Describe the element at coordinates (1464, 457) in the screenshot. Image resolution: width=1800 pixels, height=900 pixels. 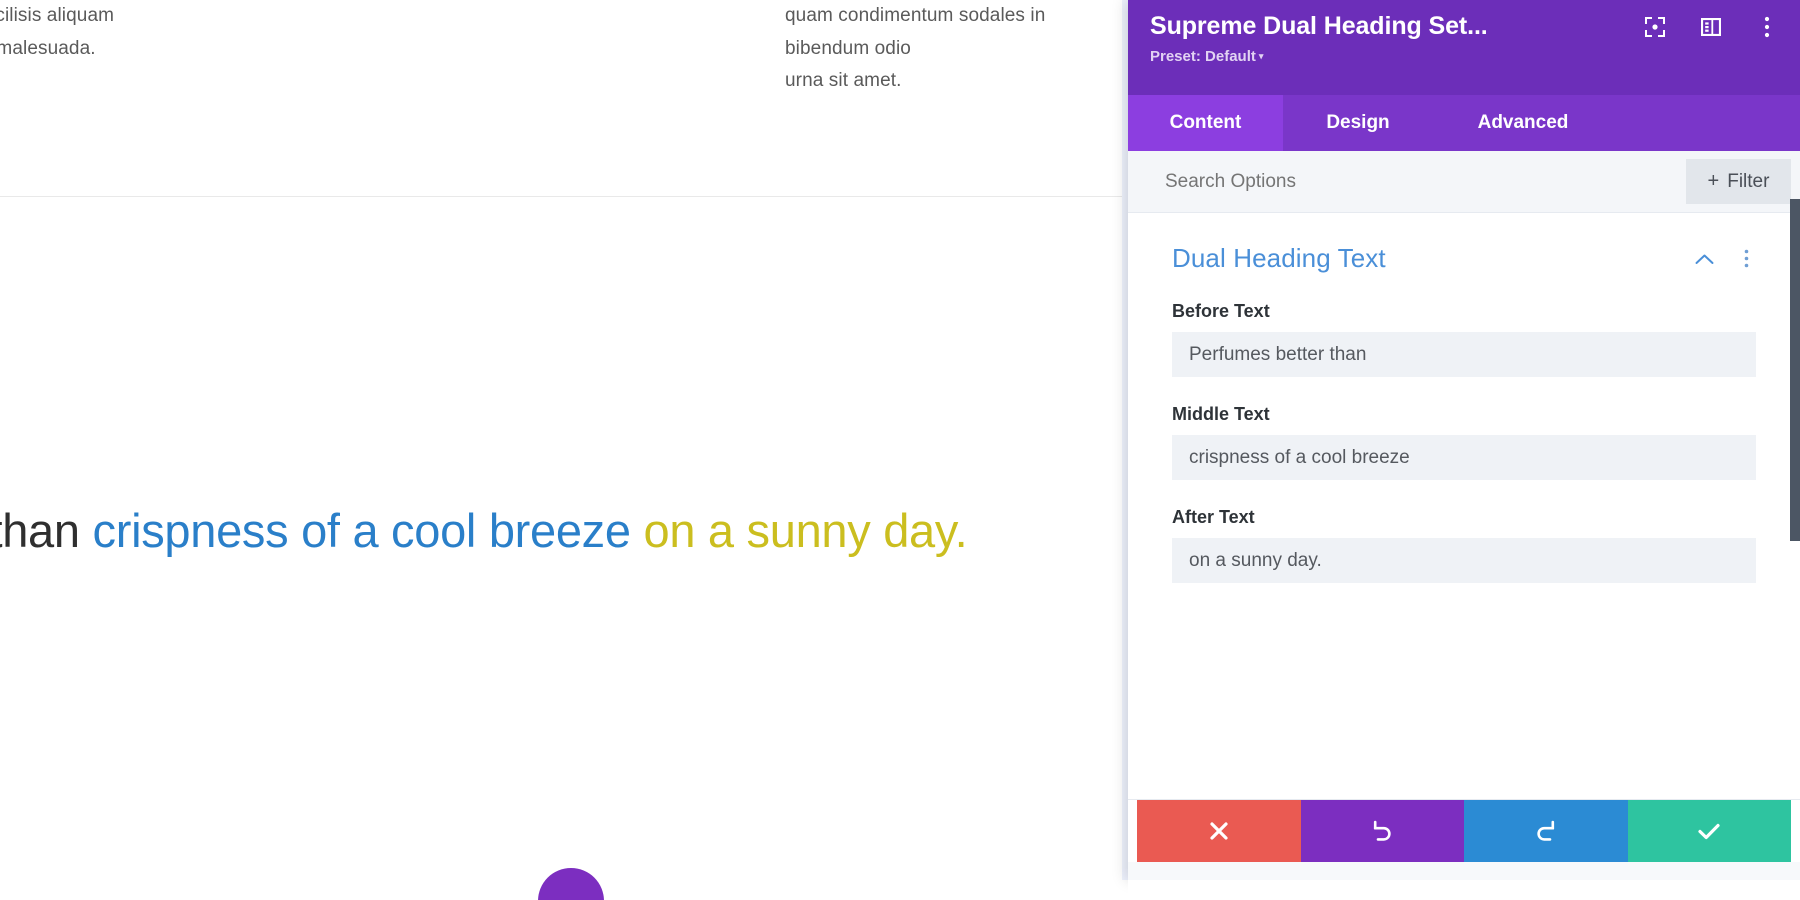
I see `middle-text-input` at that location.